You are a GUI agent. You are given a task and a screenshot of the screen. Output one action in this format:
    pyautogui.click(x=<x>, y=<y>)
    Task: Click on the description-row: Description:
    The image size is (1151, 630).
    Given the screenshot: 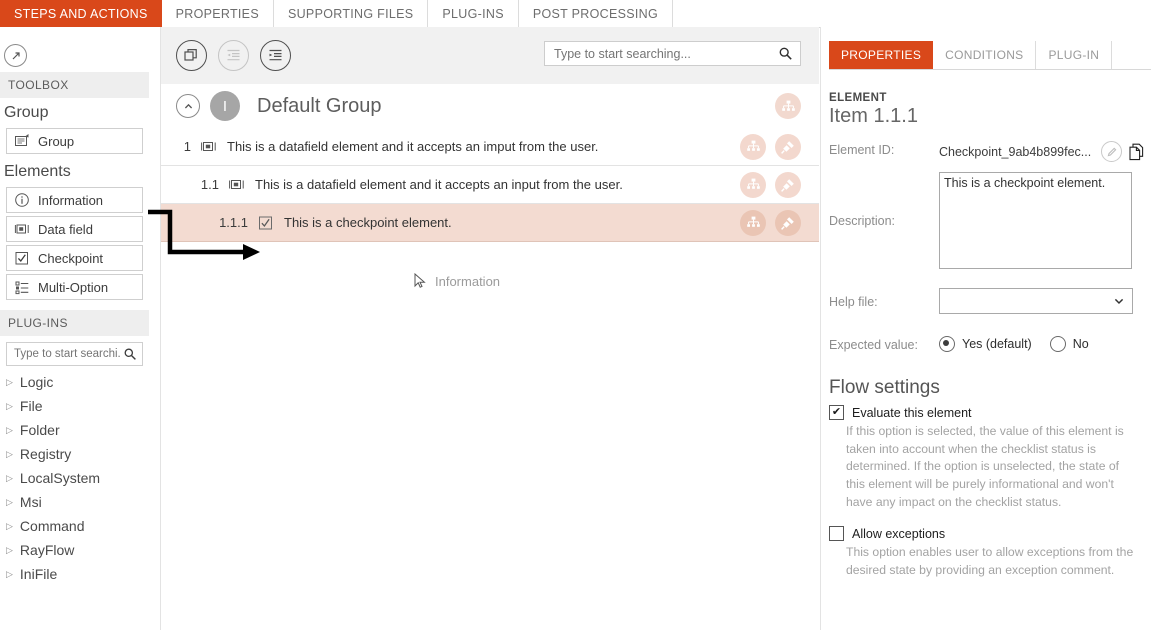 What is the action you would take?
    pyautogui.click(x=986, y=220)
    